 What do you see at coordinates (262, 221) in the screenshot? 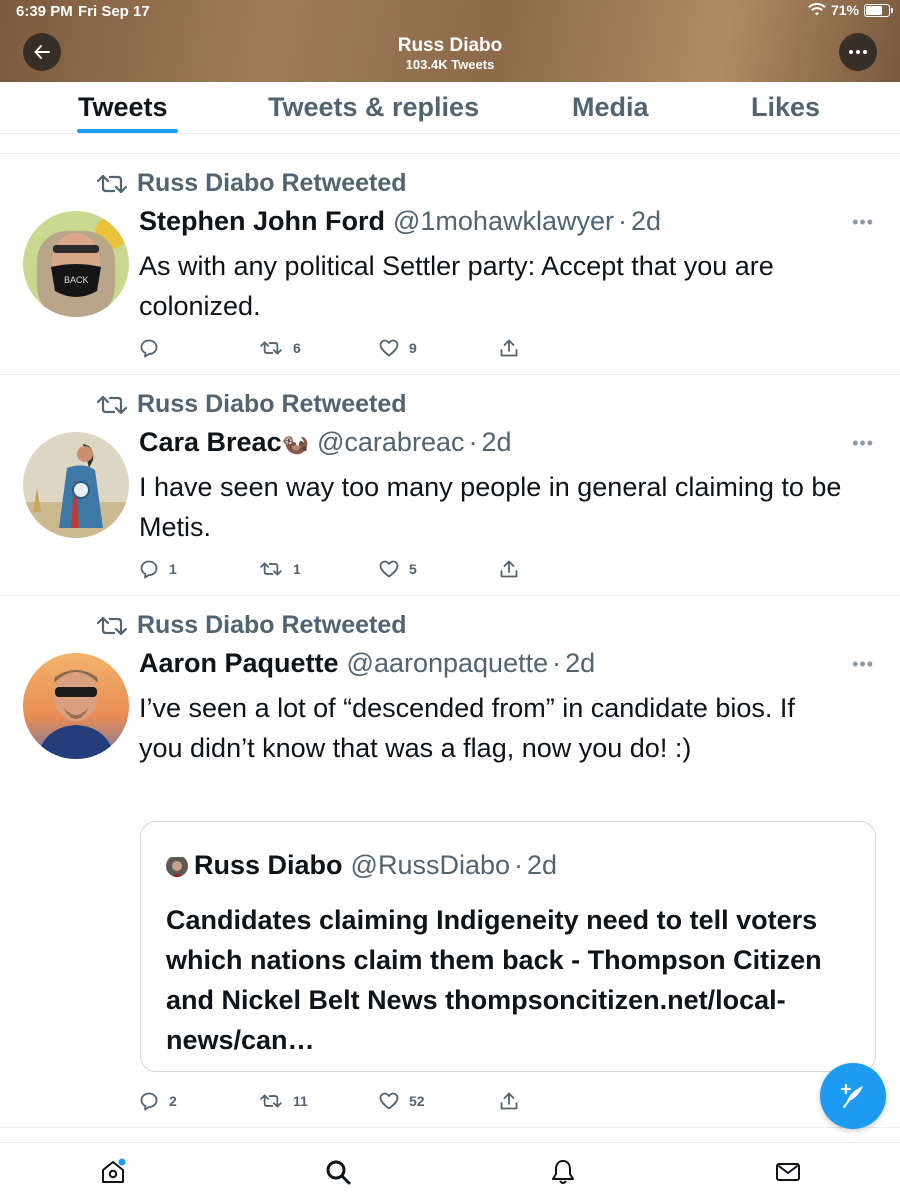
I see `author-name: Stephen John Ford` at bounding box center [262, 221].